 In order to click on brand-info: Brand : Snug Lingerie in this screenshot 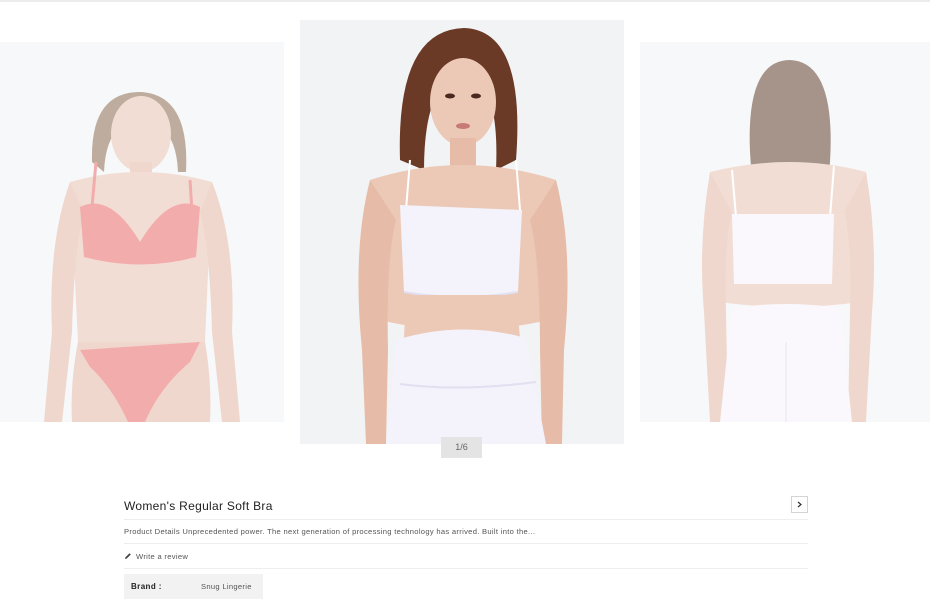, I will do `click(193, 586)`.